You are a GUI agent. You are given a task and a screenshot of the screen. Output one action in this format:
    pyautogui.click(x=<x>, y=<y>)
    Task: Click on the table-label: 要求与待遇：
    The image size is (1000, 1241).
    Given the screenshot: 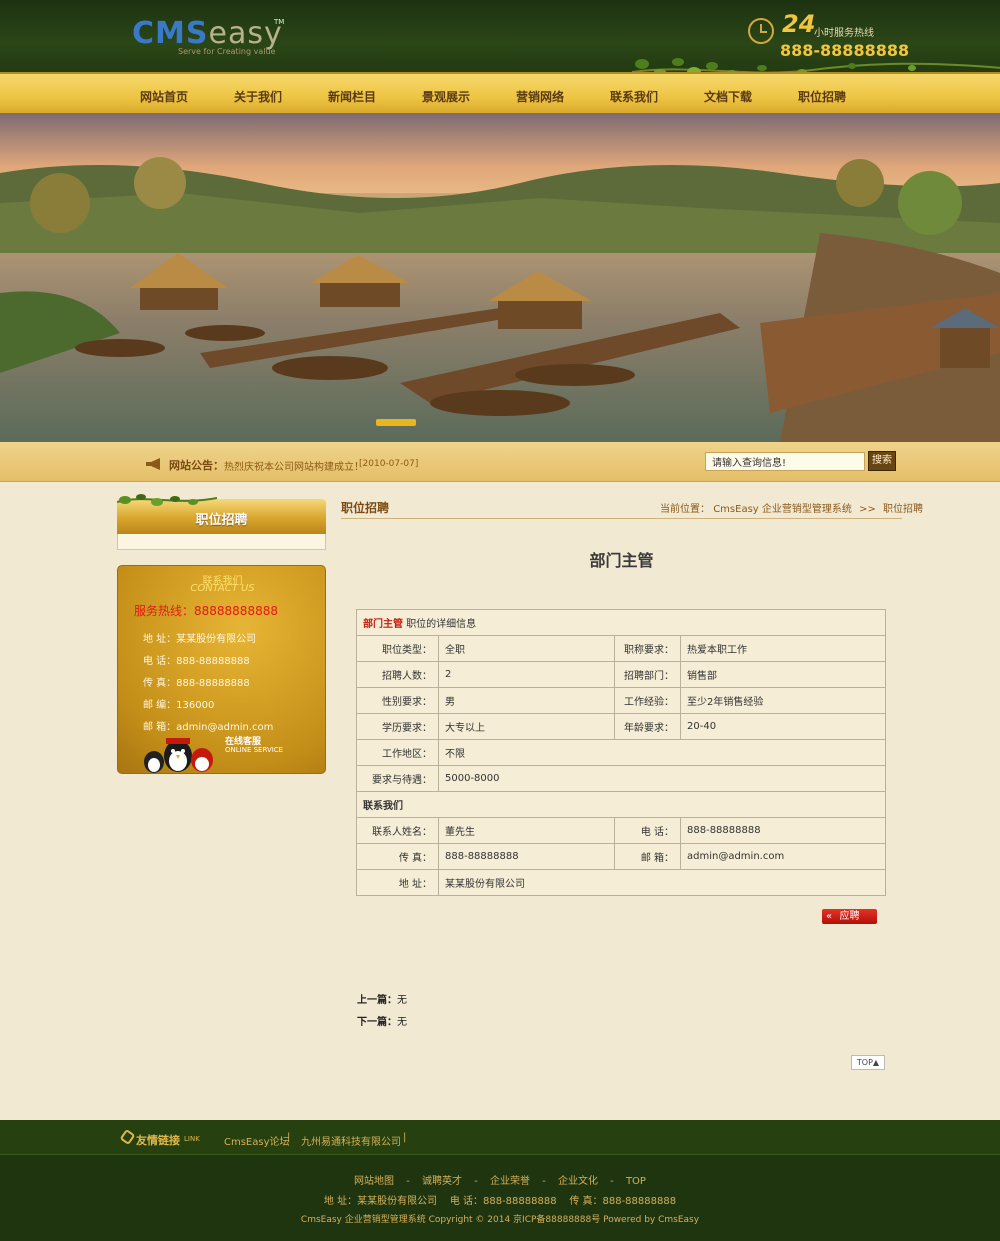 What is the action you would take?
    pyautogui.click(x=397, y=778)
    